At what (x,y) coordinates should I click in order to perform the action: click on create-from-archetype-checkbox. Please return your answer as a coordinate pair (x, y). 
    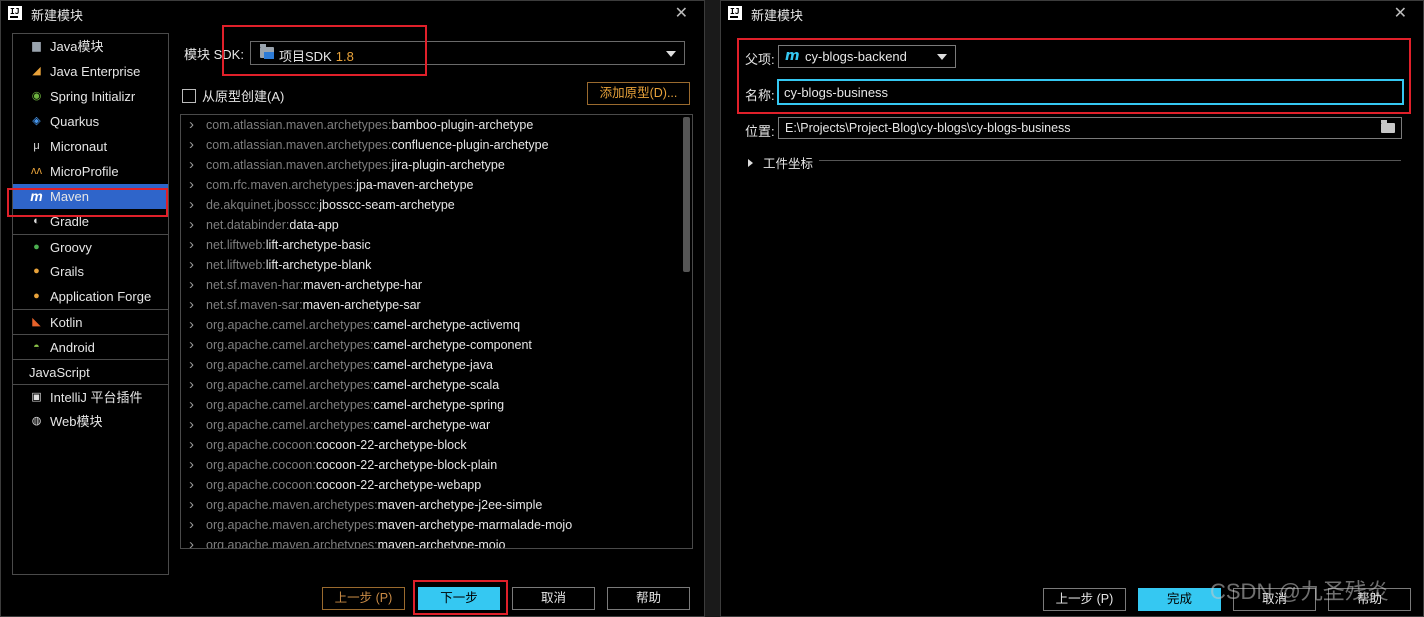
    Looking at the image, I should click on (189, 95).